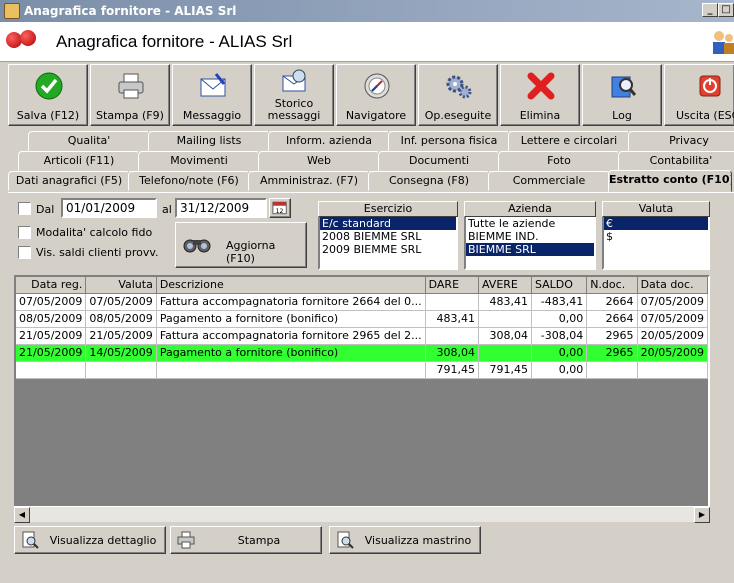 The height and width of the screenshot is (583, 734). What do you see at coordinates (121, 319) in the screenshot?
I see `cell: 08/05/2009` at bounding box center [121, 319].